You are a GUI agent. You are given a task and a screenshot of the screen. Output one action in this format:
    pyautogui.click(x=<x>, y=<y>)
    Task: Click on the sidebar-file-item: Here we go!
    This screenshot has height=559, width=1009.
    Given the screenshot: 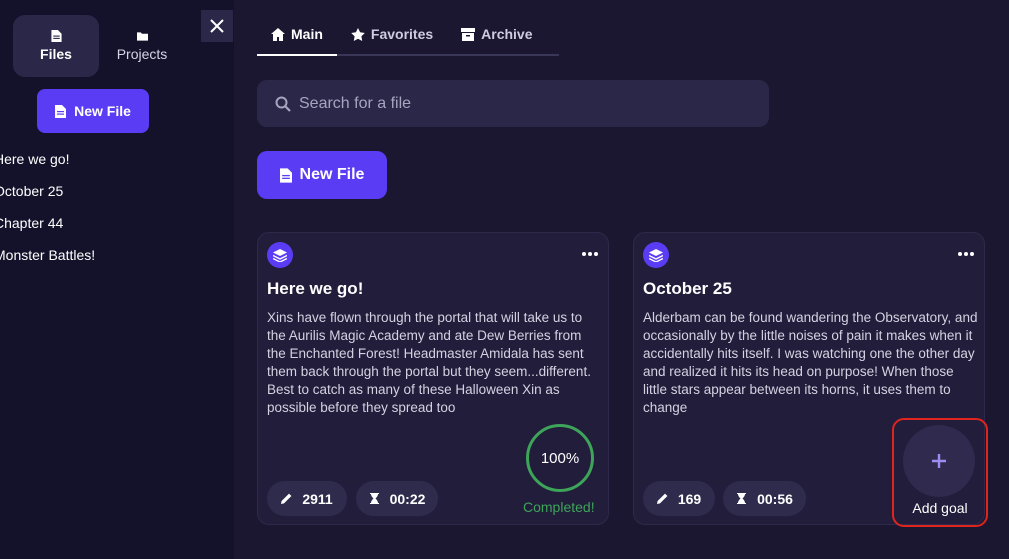 What is the action you would take?
    pyautogui.click(x=47, y=166)
    